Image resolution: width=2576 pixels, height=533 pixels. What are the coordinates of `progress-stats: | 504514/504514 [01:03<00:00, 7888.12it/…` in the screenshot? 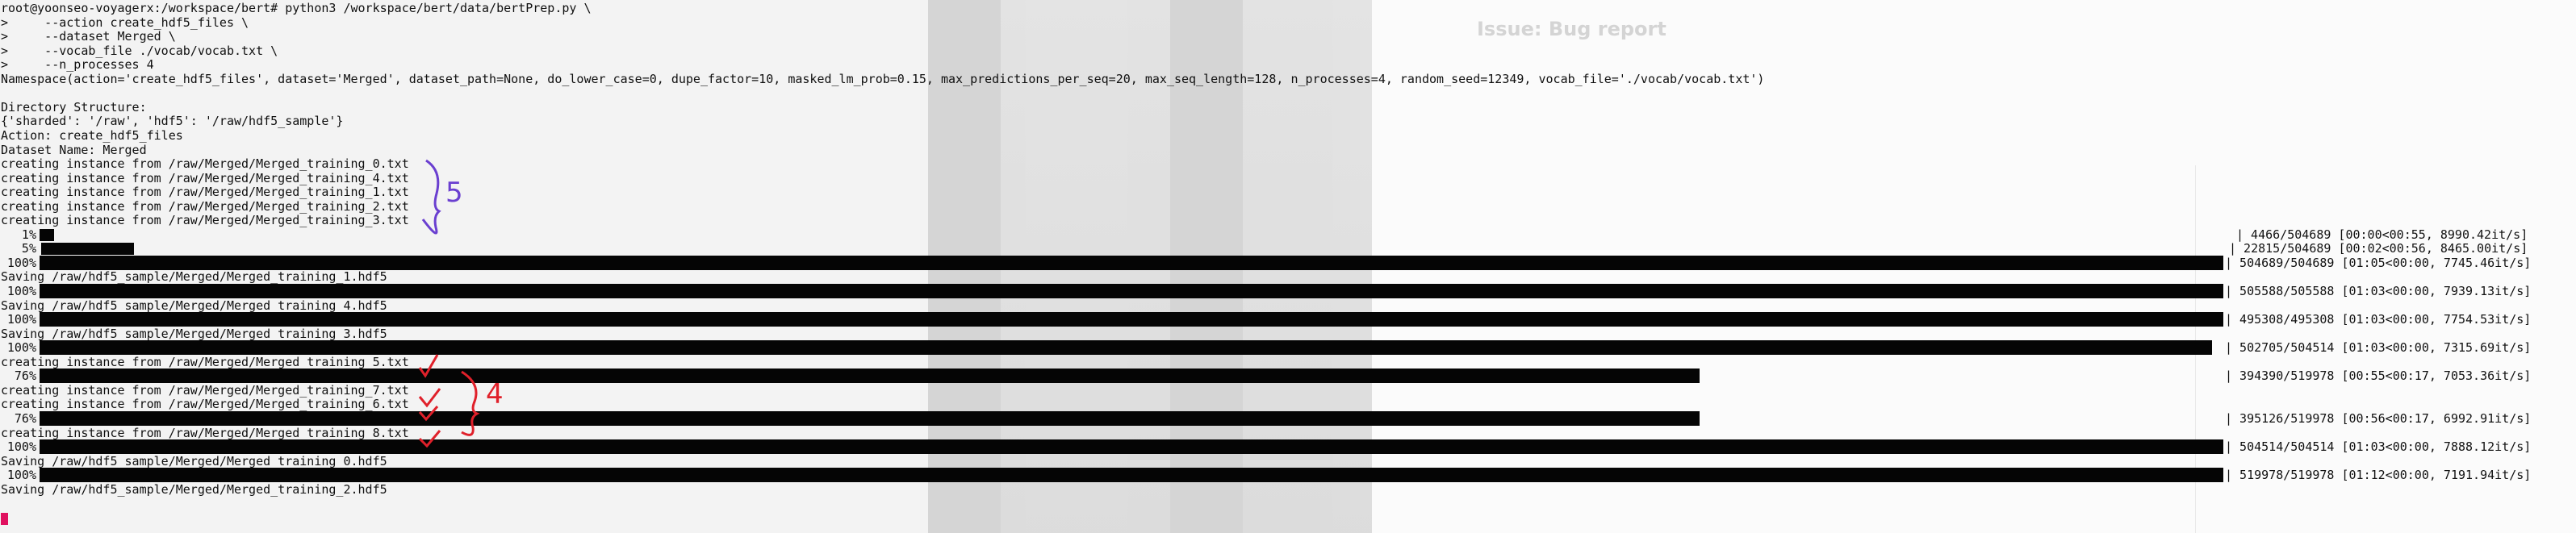 It's located at (2378, 447).